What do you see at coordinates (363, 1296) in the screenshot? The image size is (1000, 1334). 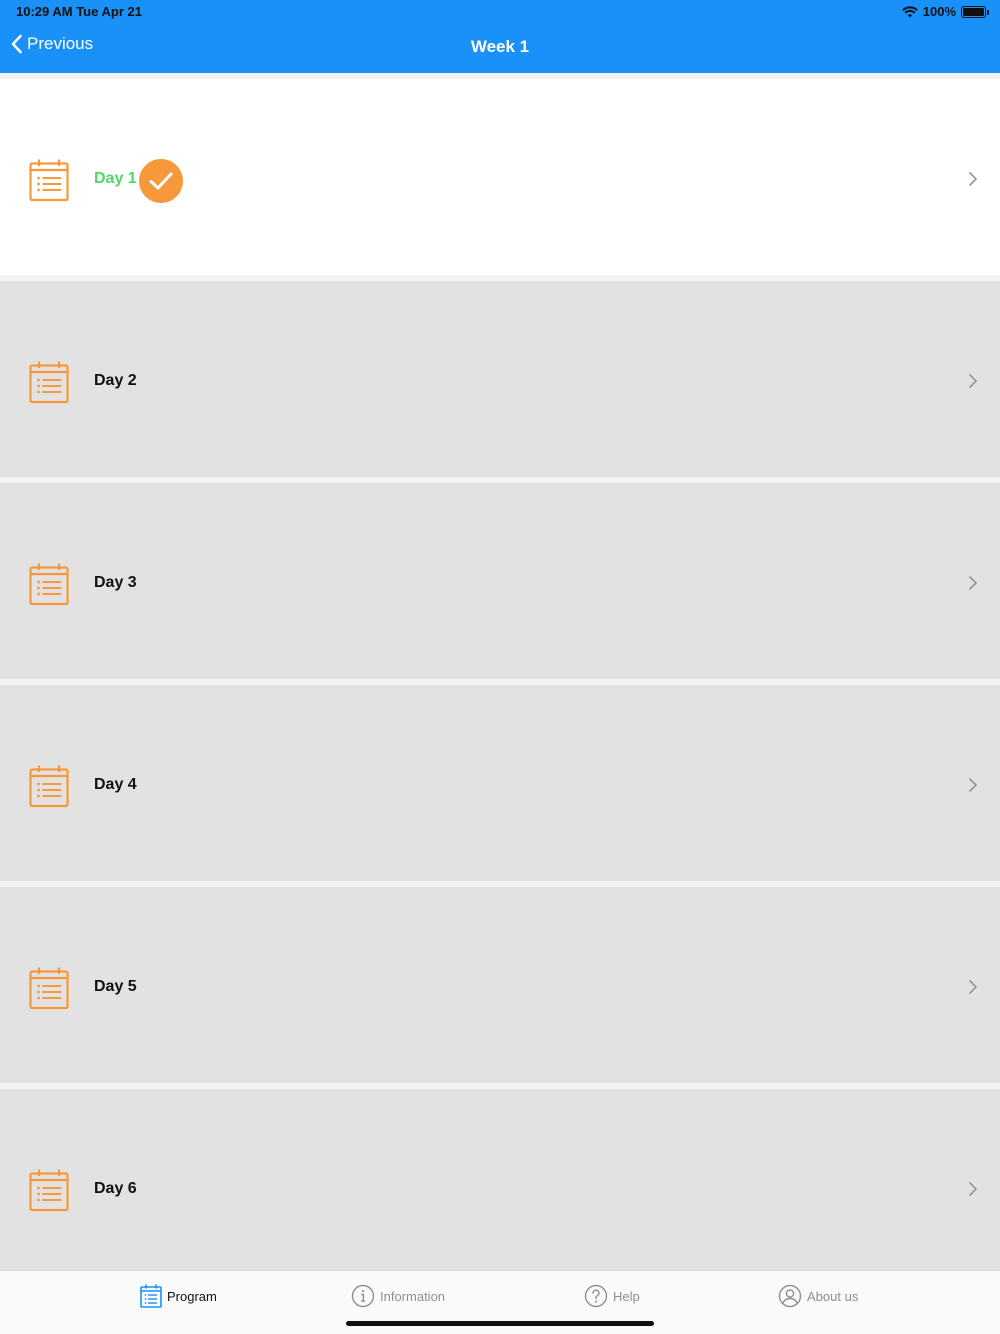 I see `info-icon` at bounding box center [363, 1296].